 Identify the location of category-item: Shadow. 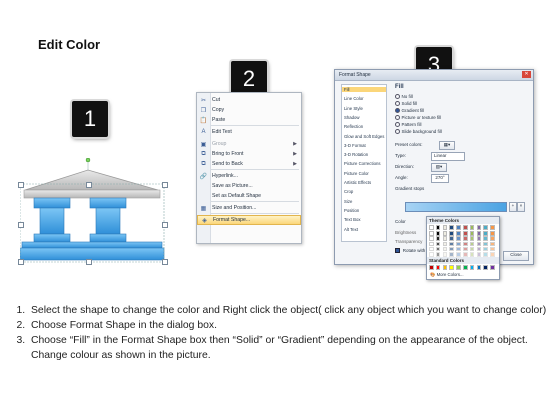
(352, 117).